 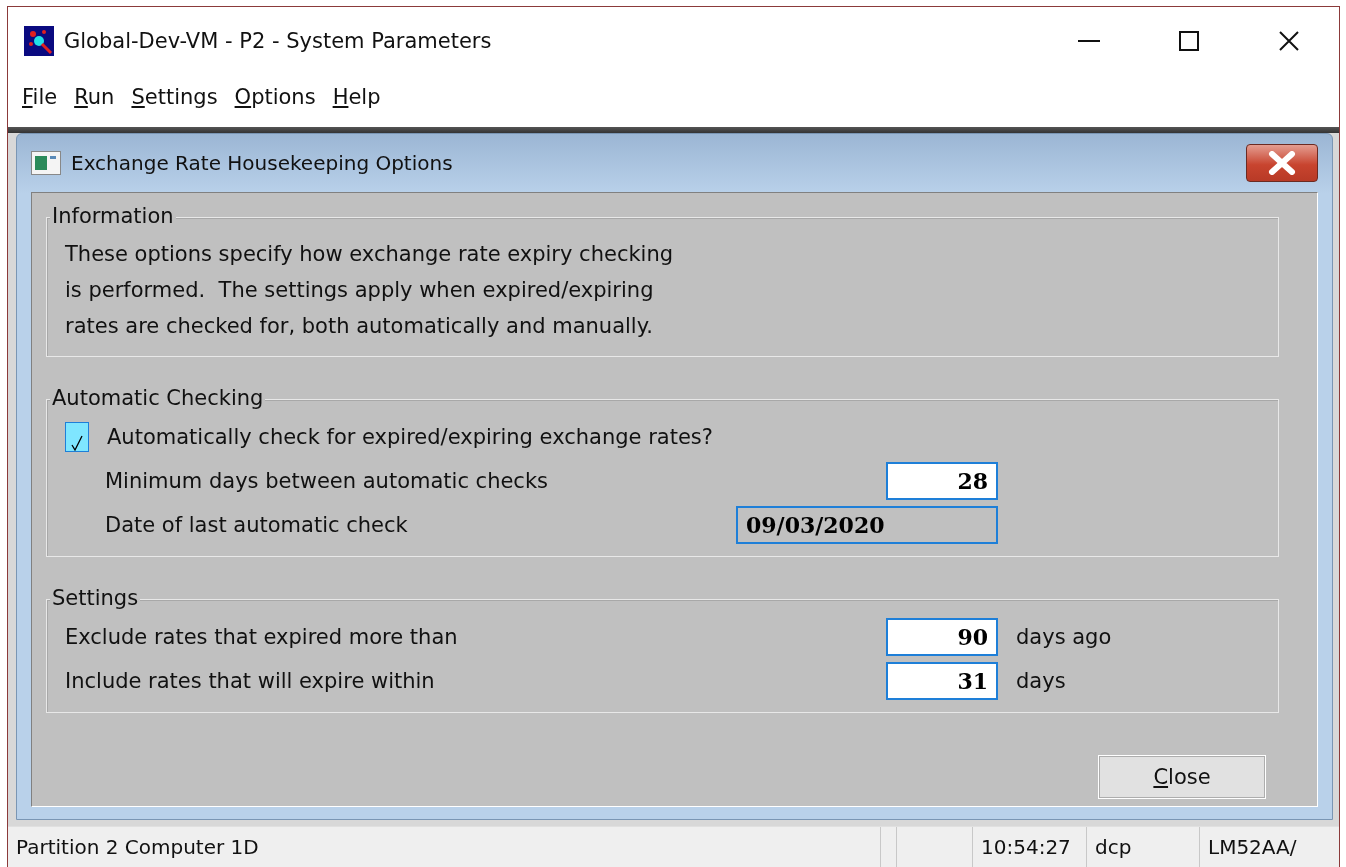 What do you see at coordinates (250, 681) in the screenshot?
I see `field-label: Include rates that will expire within` at bounding box center [250, 681].